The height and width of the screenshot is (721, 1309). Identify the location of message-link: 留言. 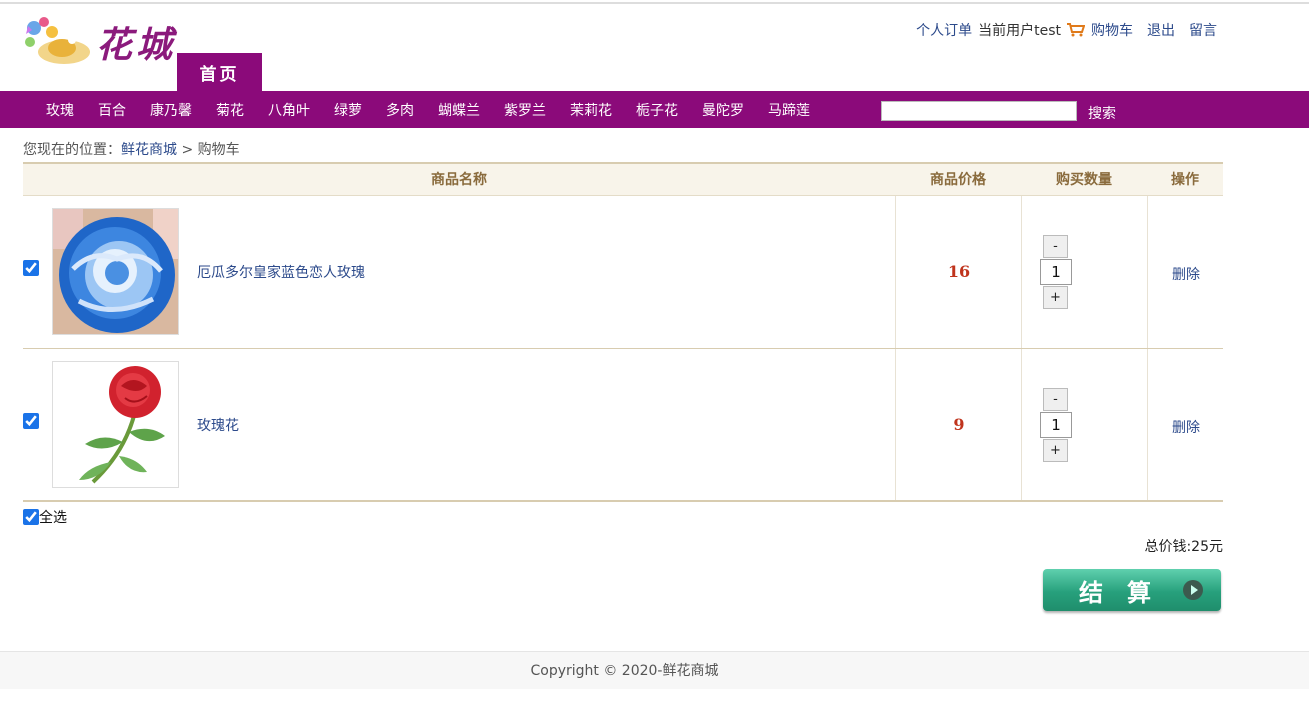
(1203, 30).